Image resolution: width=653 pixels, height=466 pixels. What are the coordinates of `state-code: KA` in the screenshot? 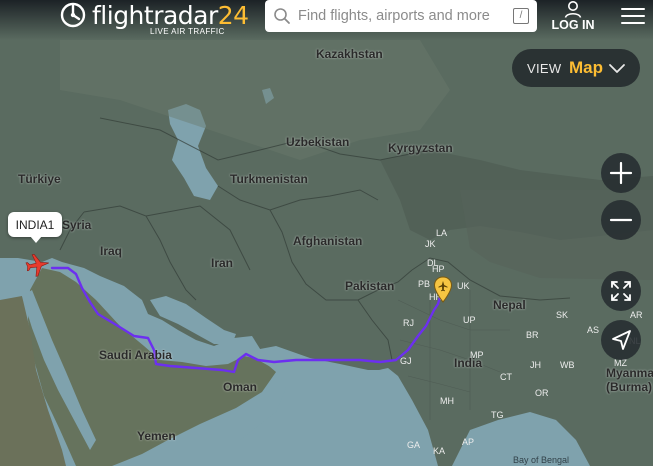 It's located at (439, 451).